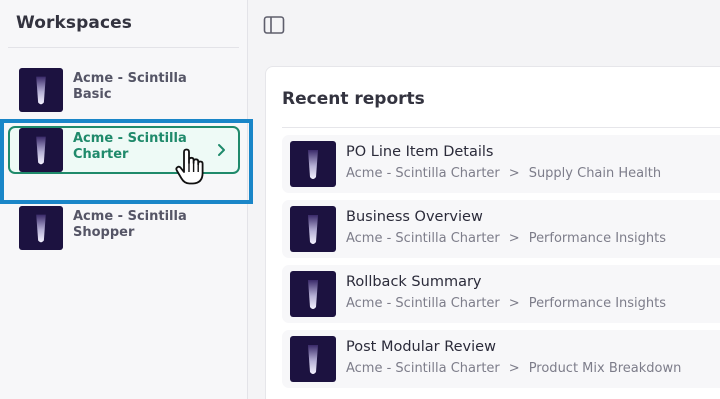 This screenshot has width=720, height=399. I want to click on workspace-label: Acme - Scintilla Basic, so click(130, 86).